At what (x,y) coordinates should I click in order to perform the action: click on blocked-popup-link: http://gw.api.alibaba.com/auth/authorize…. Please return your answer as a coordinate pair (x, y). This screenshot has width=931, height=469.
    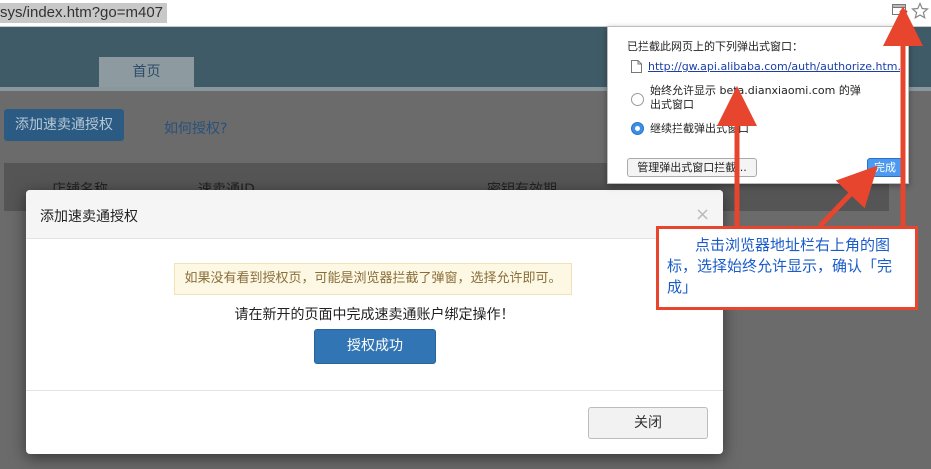
    Looking at the image, I should click on (774, 66).